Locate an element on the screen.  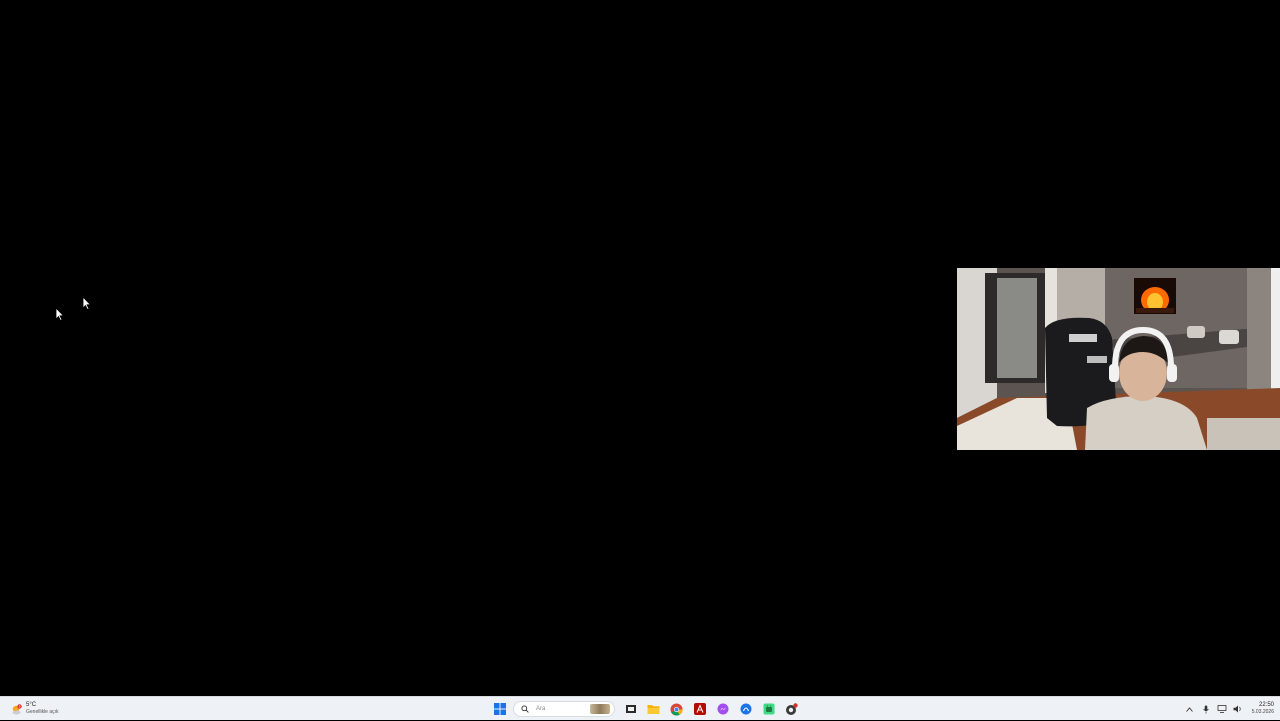
chrome-button is located at coordinates (677, 709).